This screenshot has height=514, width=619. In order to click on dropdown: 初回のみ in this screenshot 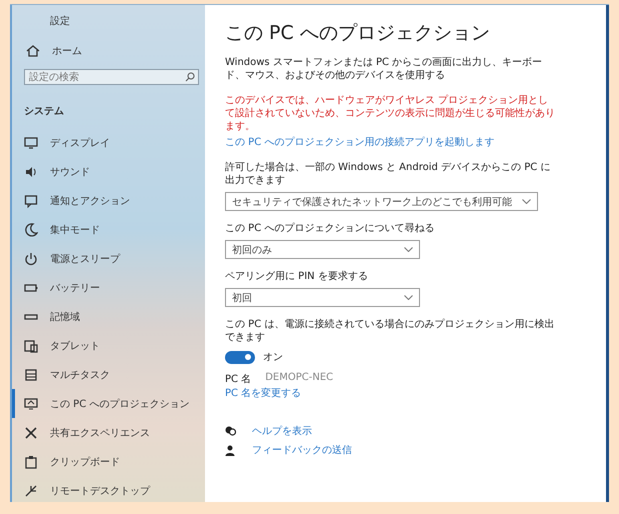, I will do `click(322, 249)`.